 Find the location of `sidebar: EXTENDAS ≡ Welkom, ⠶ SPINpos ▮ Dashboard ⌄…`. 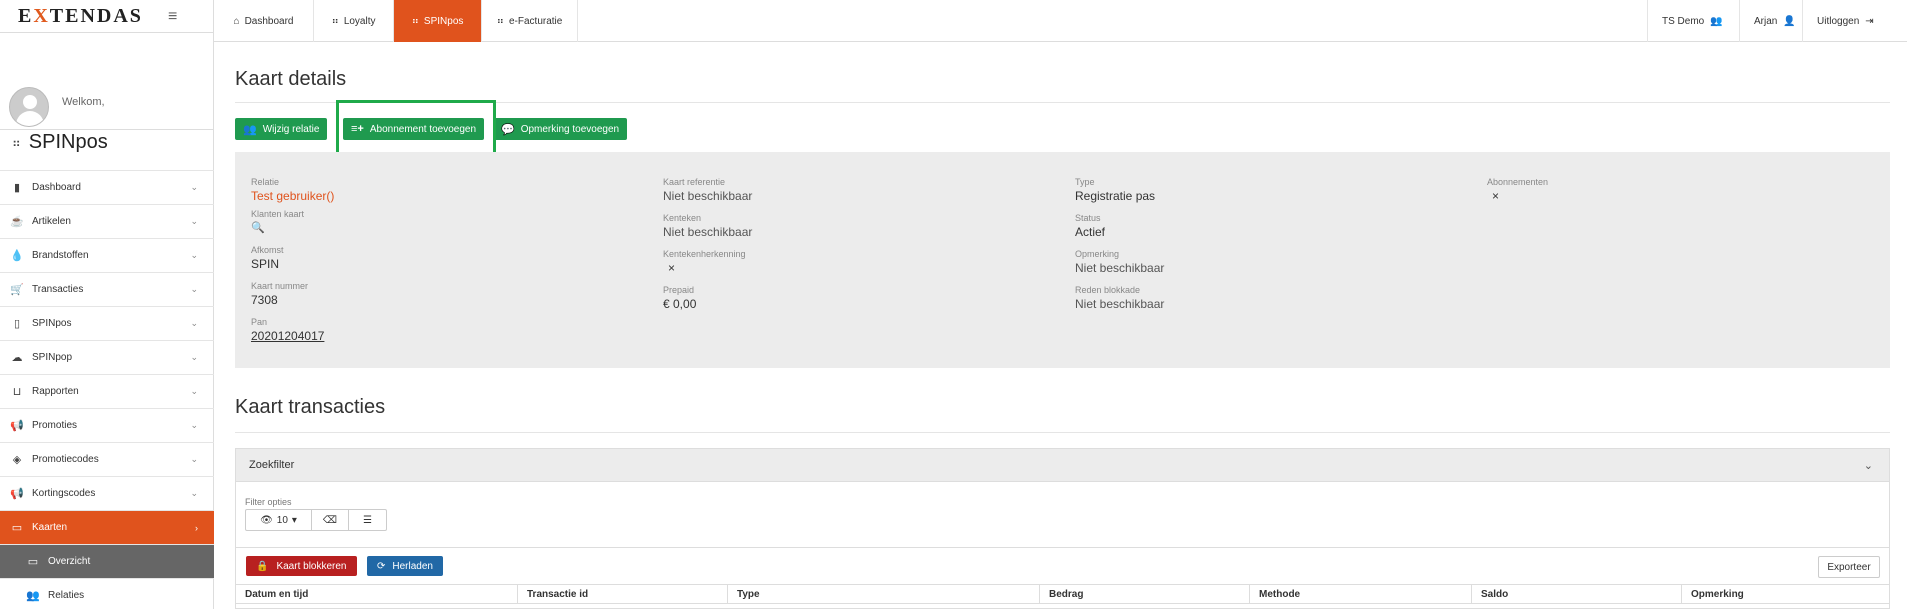

sidebar: EXTENDAS ≡ Welkom, ⠶ SPINpos ▮ Dashboard ⌄… is located at coordinates (107, 304).